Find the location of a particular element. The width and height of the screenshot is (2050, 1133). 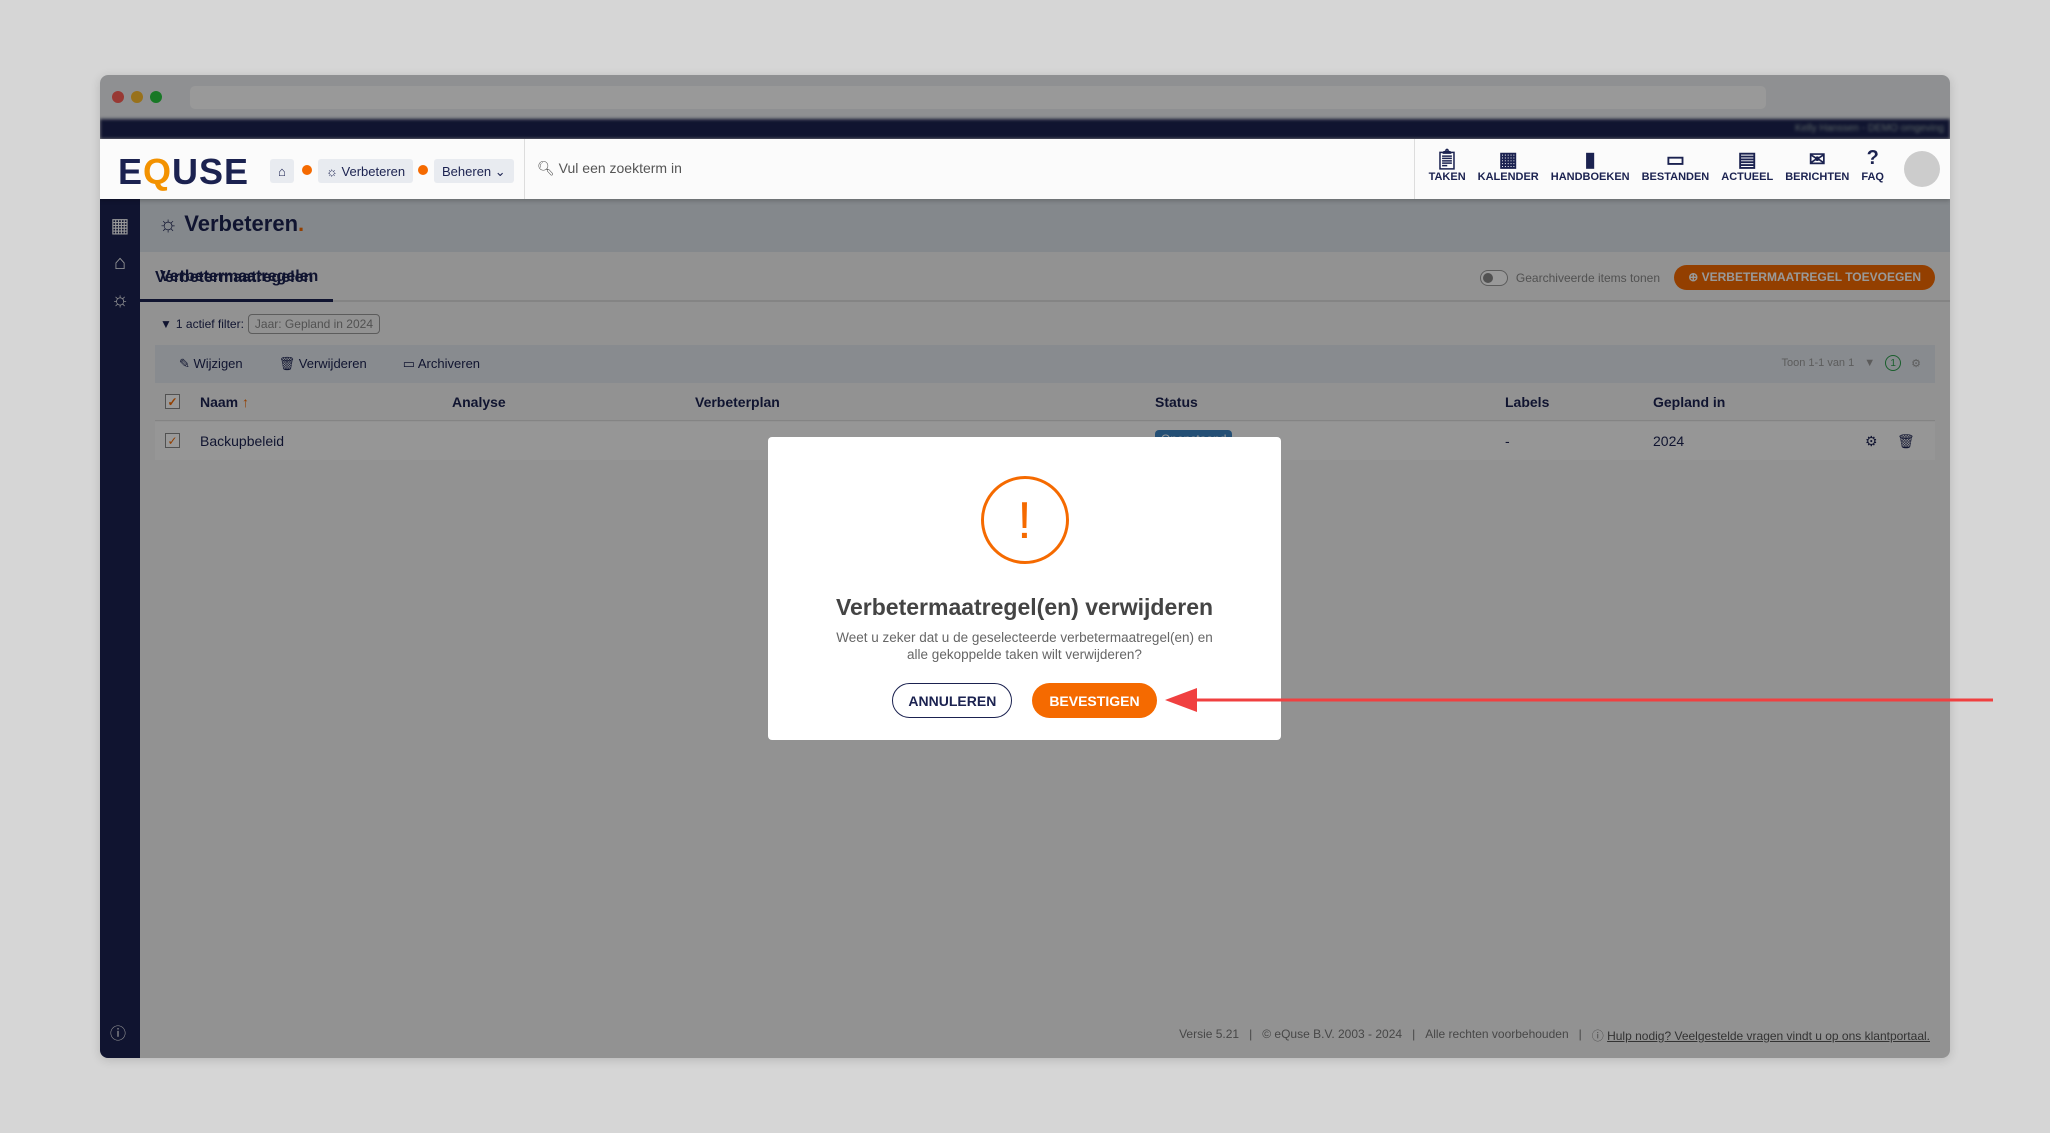

nav-faq: ? FAQ is located at coordinates (1872, 169).